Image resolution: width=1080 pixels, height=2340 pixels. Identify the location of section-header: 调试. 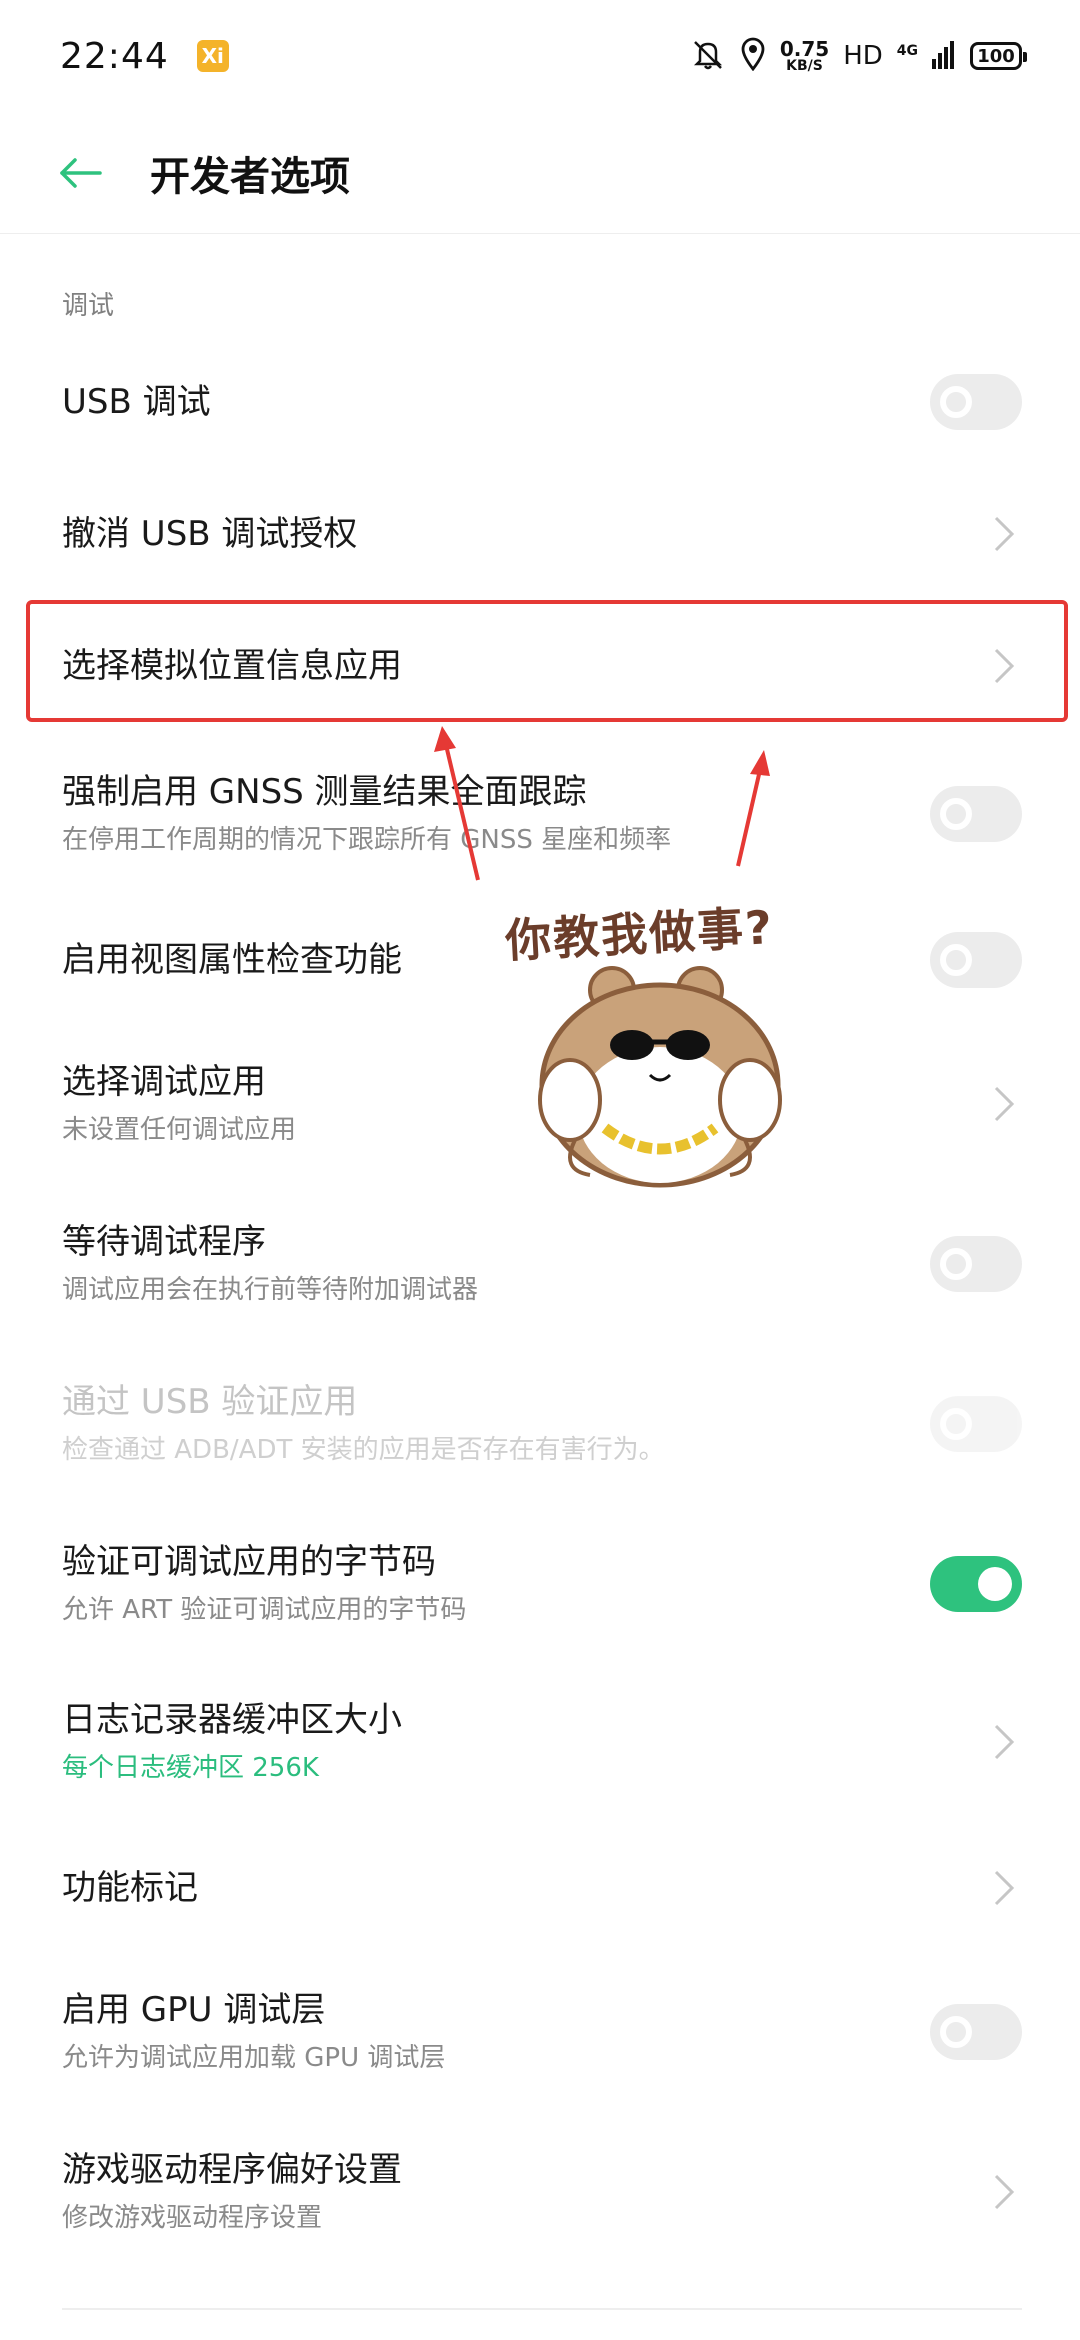
(88, 306).